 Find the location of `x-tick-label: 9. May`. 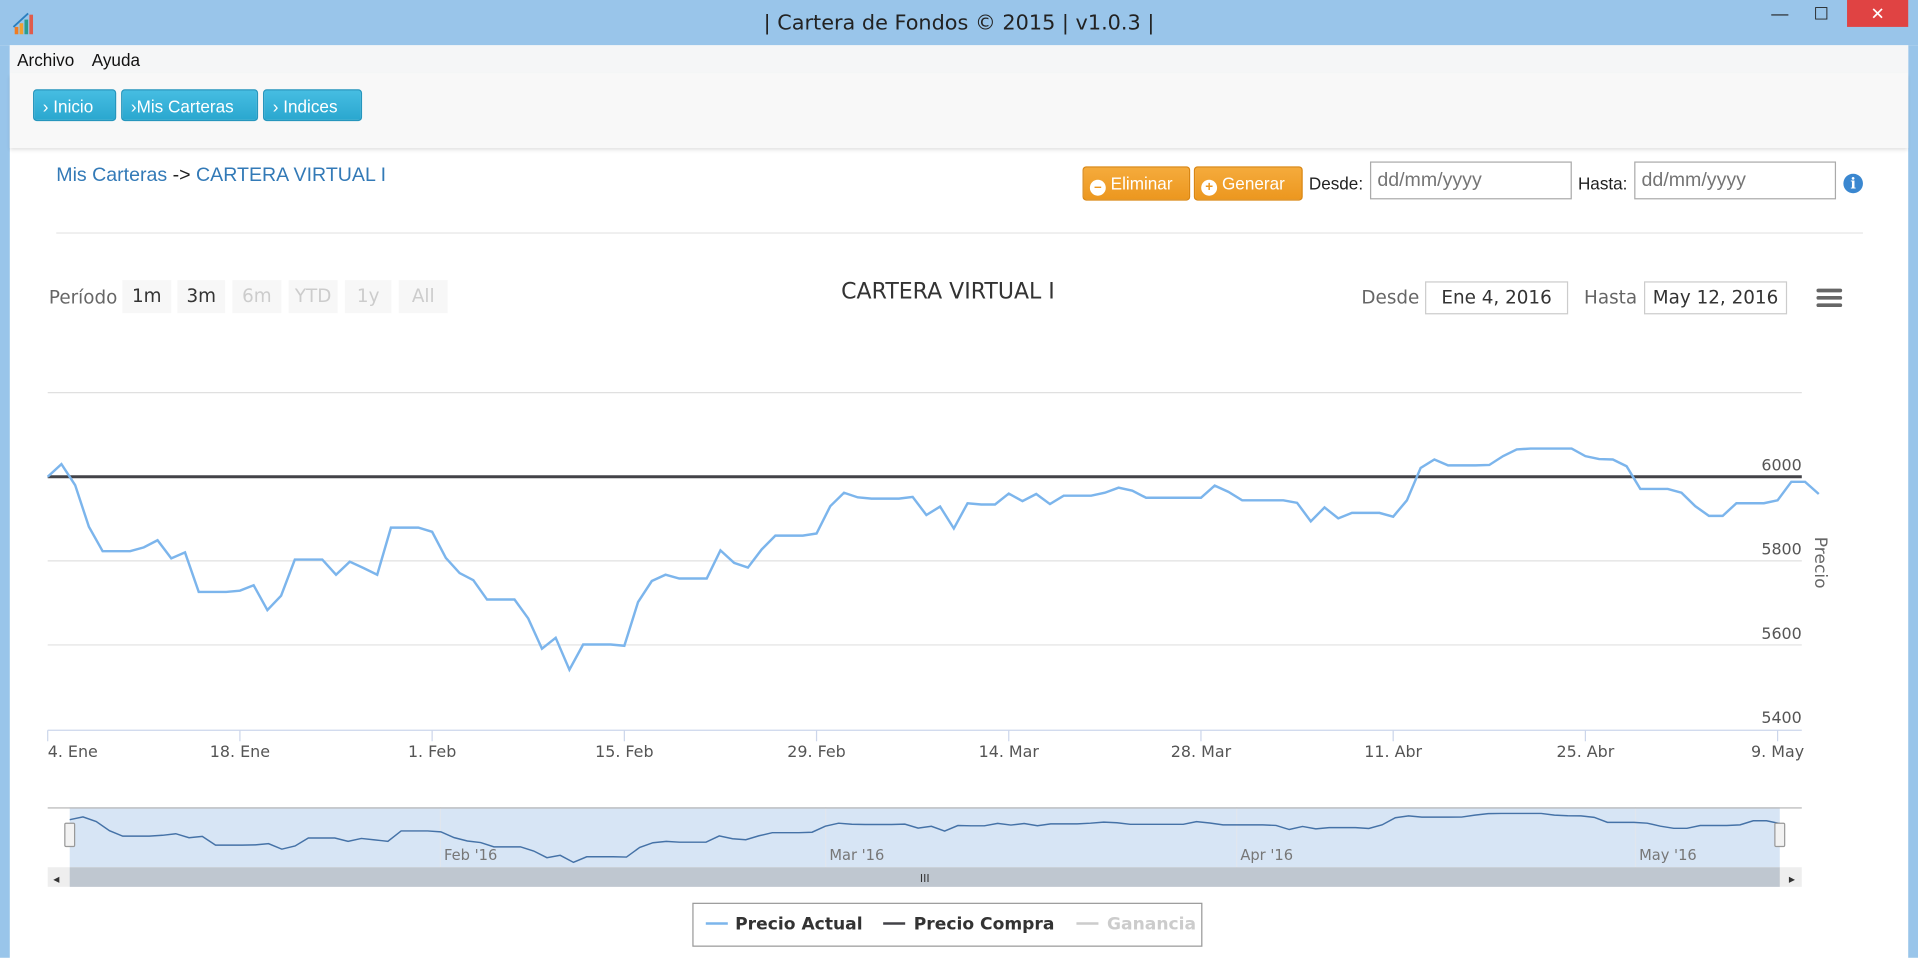

x-tick-label: 9. May is located at coordinates (1777, 751).